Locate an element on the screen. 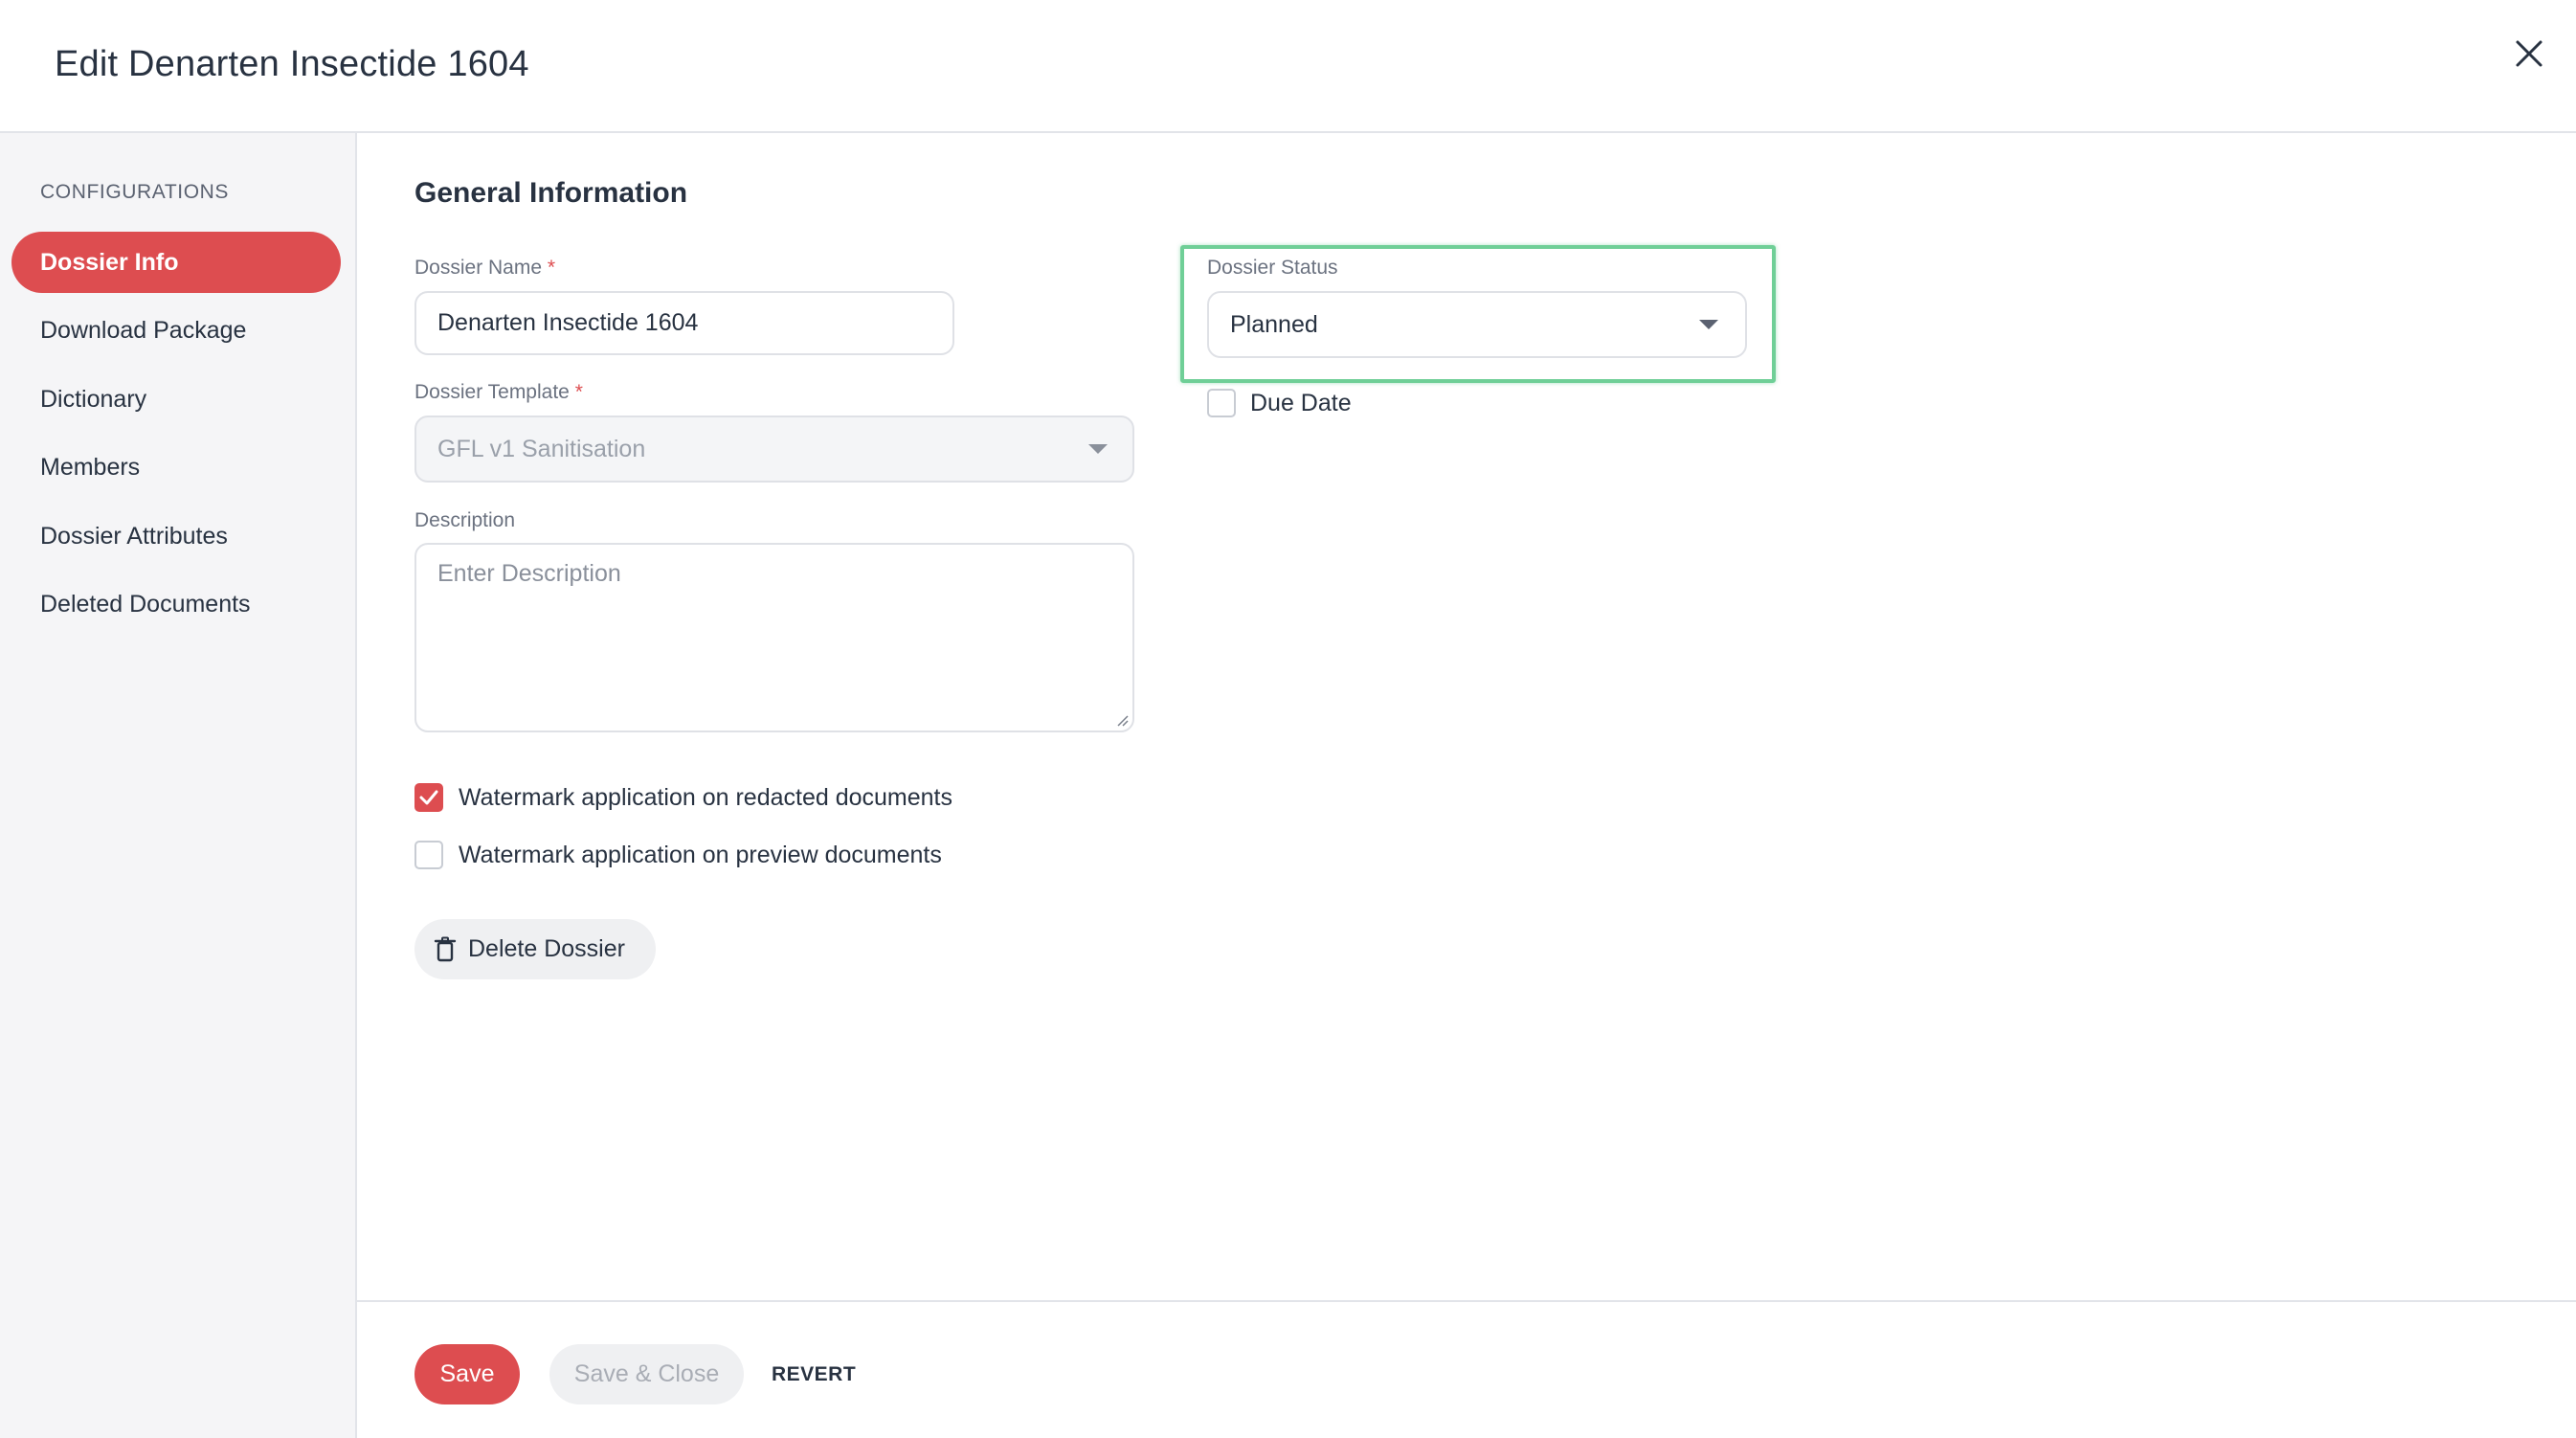 The width and height of the screenshot is (2576, 1438). description-label-text: Description is located at coordinates (465, 520).